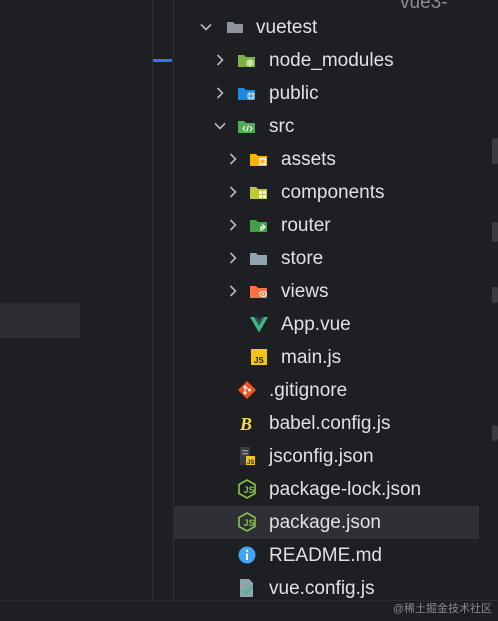  I want to click on tree-item-package-lock: JS package-lock.json, so click(326, 489).